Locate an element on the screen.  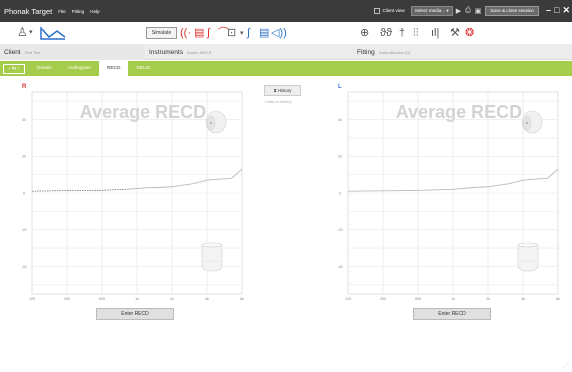
ear-icon: ∫ is located at coordinates (208, 33).